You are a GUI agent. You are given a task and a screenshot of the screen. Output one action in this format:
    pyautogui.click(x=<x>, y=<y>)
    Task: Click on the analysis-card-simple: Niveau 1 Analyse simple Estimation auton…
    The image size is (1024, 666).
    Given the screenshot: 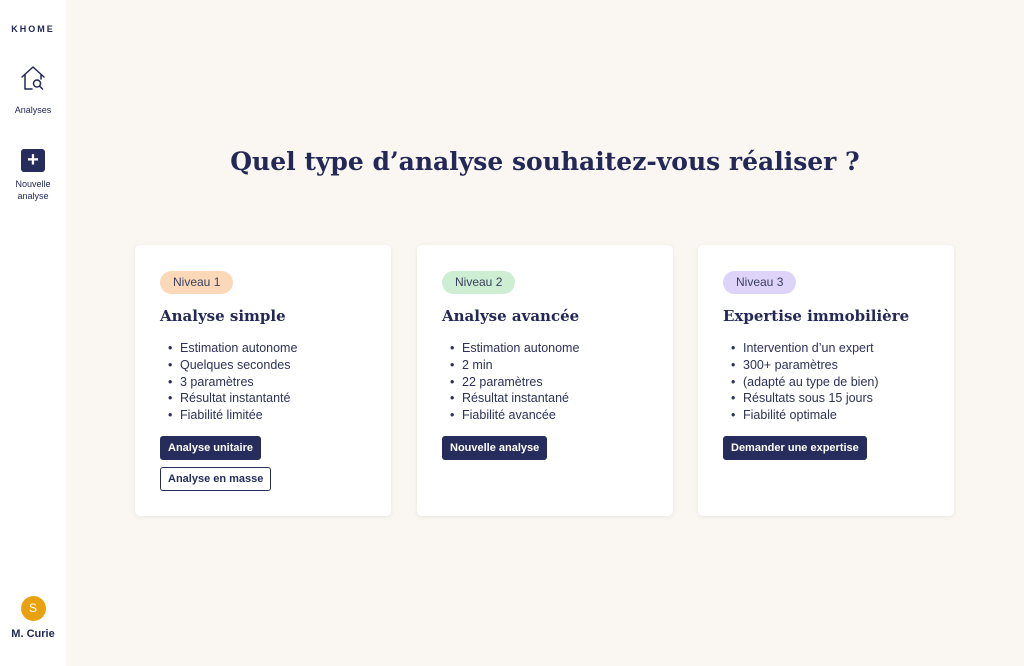 What is the action you would take?
    pyautogui.click(x=263, y=380)
    